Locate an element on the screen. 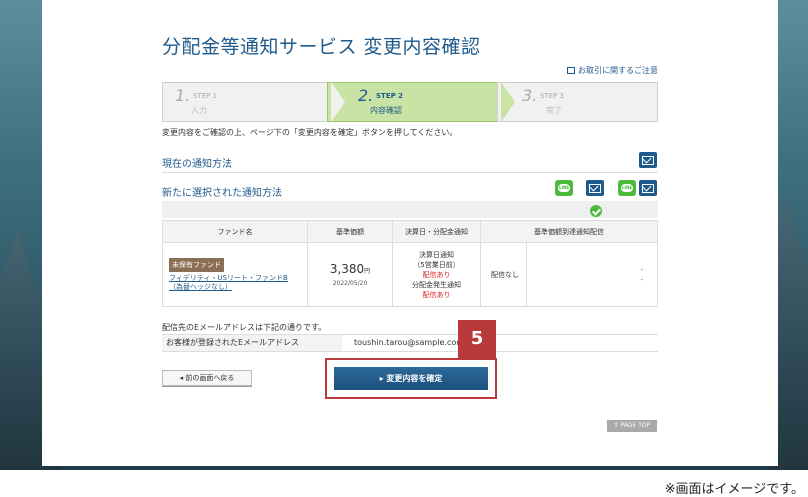 The height and width of the screenshot is (497, 808). instruction-text: 変更内容をご確認の上、ページ下の「変更内容を確定」ボタンを押してください。 is located at coordinates (310, 132).